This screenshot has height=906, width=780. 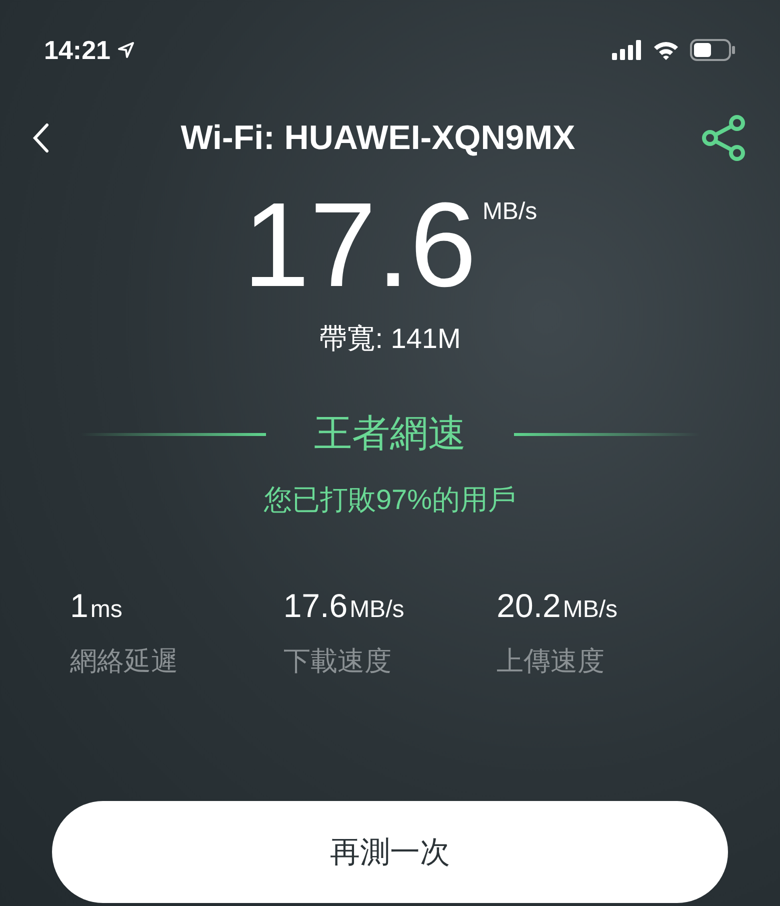 What do you see at coordinates (315, 606) in the screenshot?
I see `stat-value: 17.6` at bounding box center [315, 606].